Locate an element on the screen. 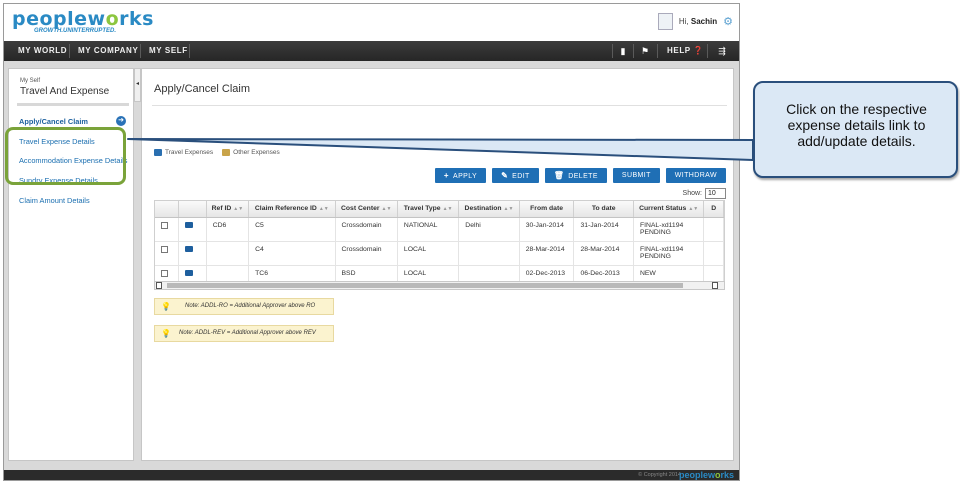 This screenshot has height=483, width=960. arrow-right-icon: ➜ is located at coordinates (121, 121).